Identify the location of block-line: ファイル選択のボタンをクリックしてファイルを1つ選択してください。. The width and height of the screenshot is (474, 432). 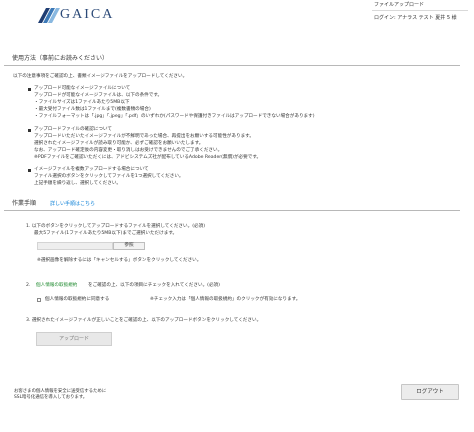
(109, 176).